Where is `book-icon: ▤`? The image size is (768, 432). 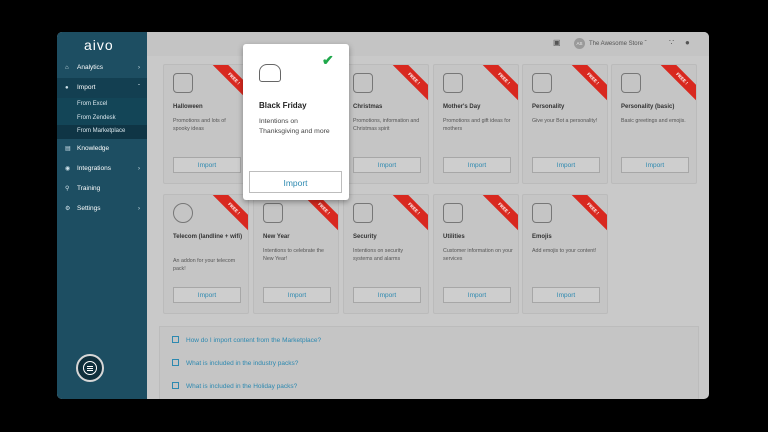 book-icon: ▤ is located at coordinates (68, 148).